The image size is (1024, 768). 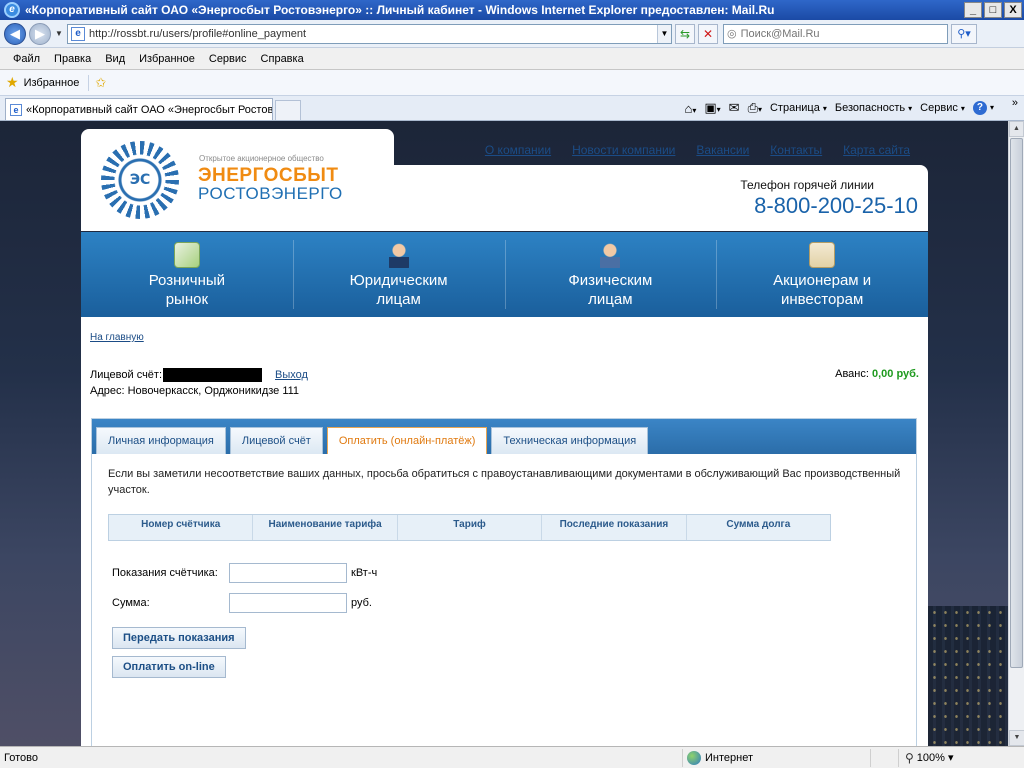 What do you see at coordinates (288, 110) in the screenshot?
I see `new-tab-button` at bounding box center [288, 110].